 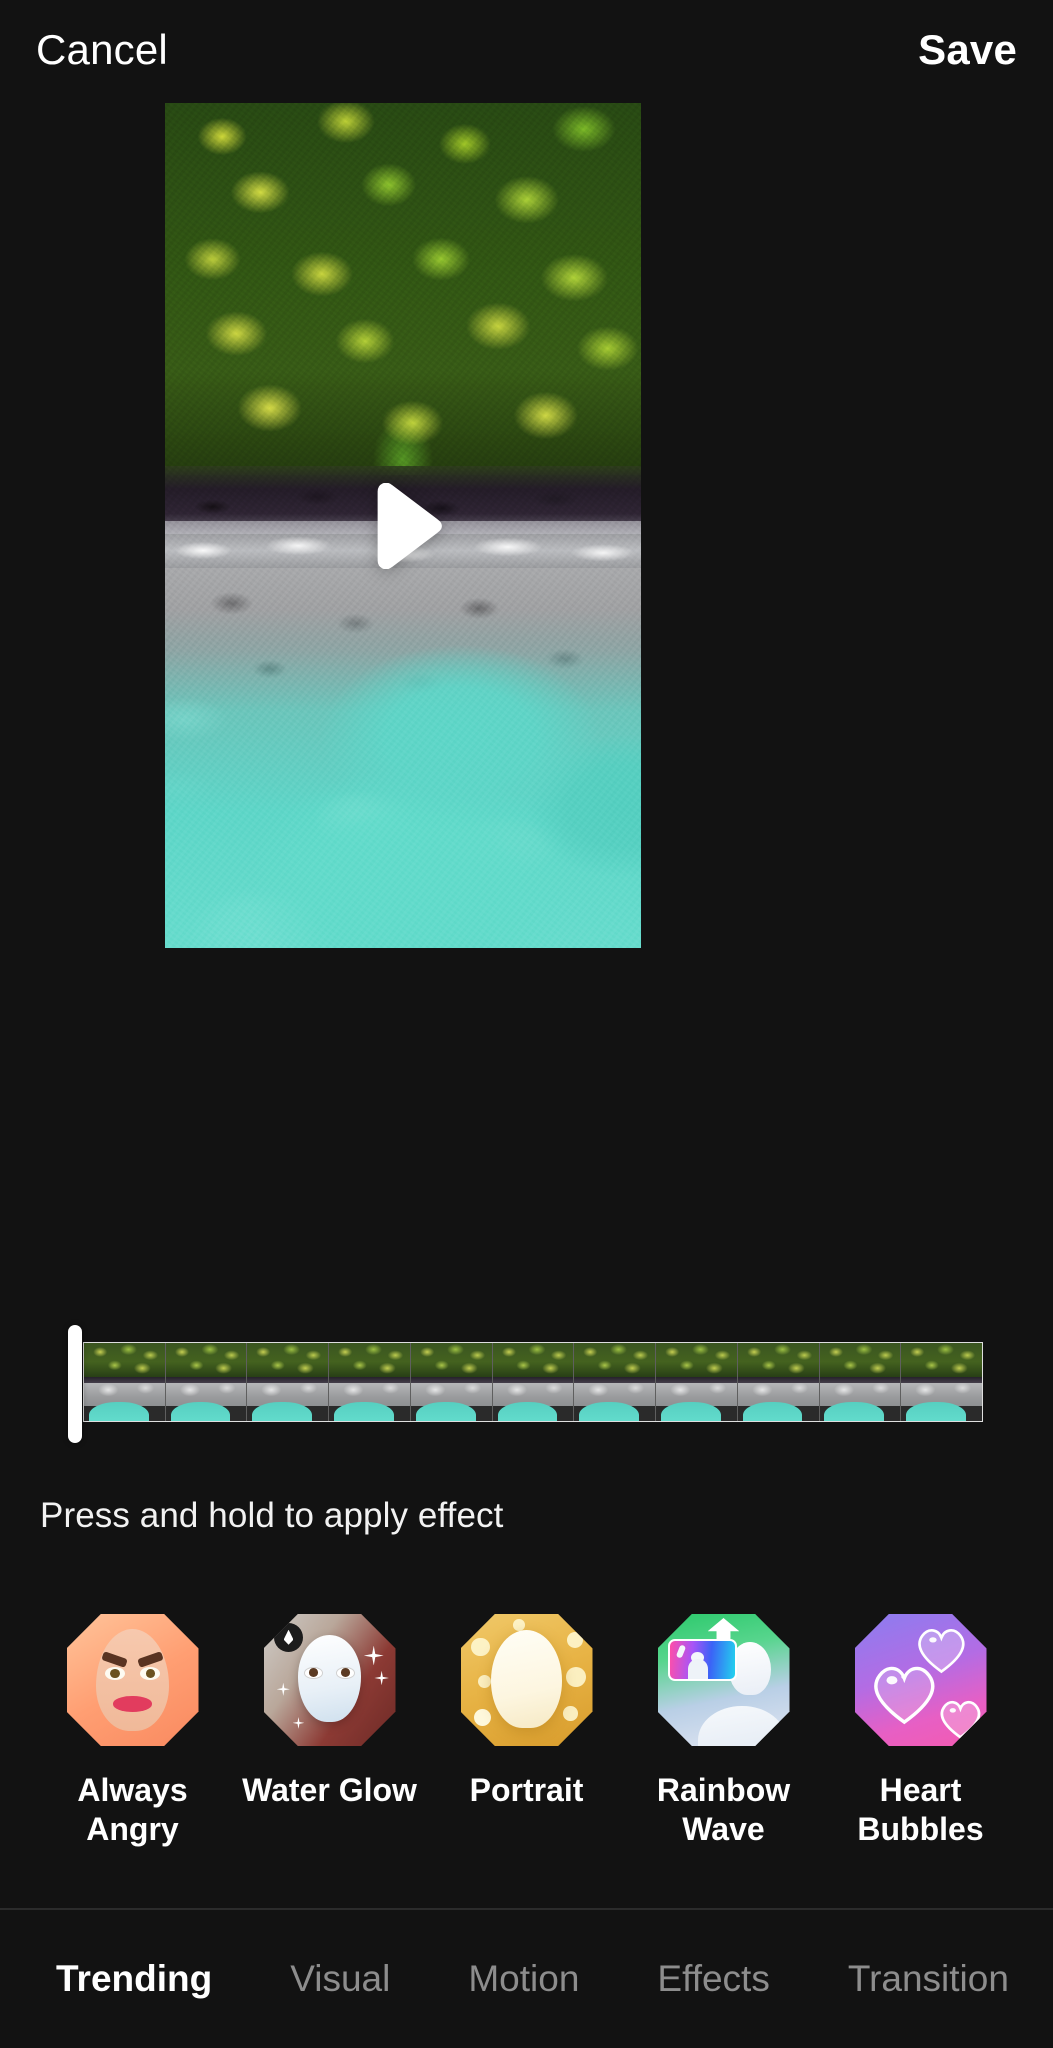 I want to click on tab-trending: Trending, so click(x=134, y=1979).